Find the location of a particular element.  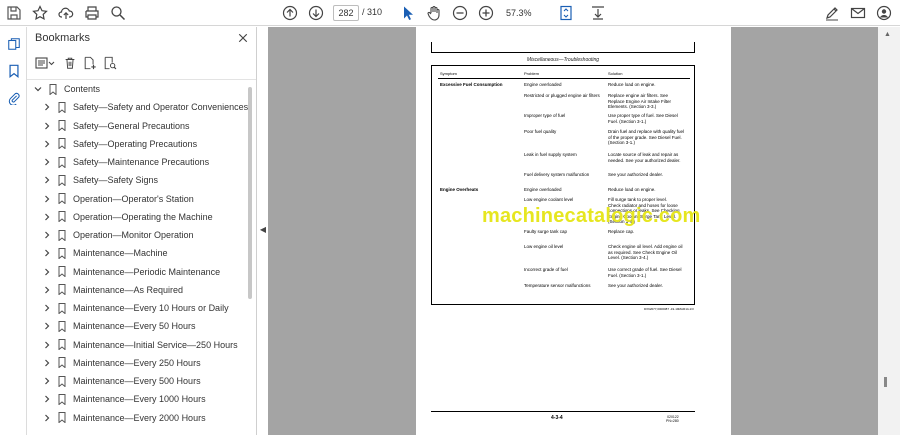

new-bookmark-icon is located at coordinates (90, 63).